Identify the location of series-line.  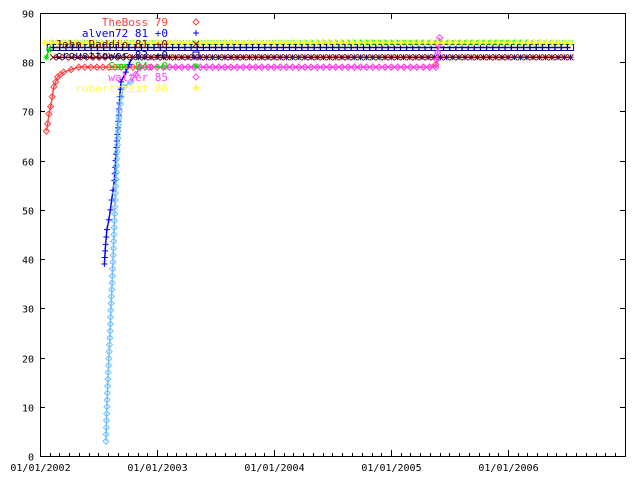
(241, 98).